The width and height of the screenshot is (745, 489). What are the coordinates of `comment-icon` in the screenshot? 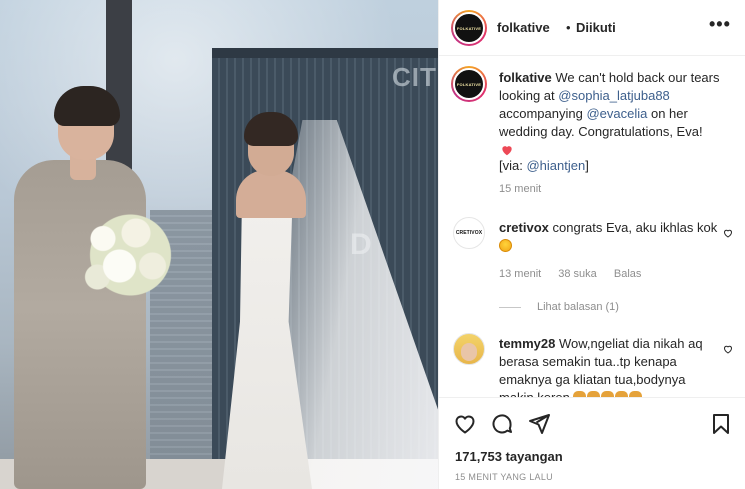 It's located at (502, 424).